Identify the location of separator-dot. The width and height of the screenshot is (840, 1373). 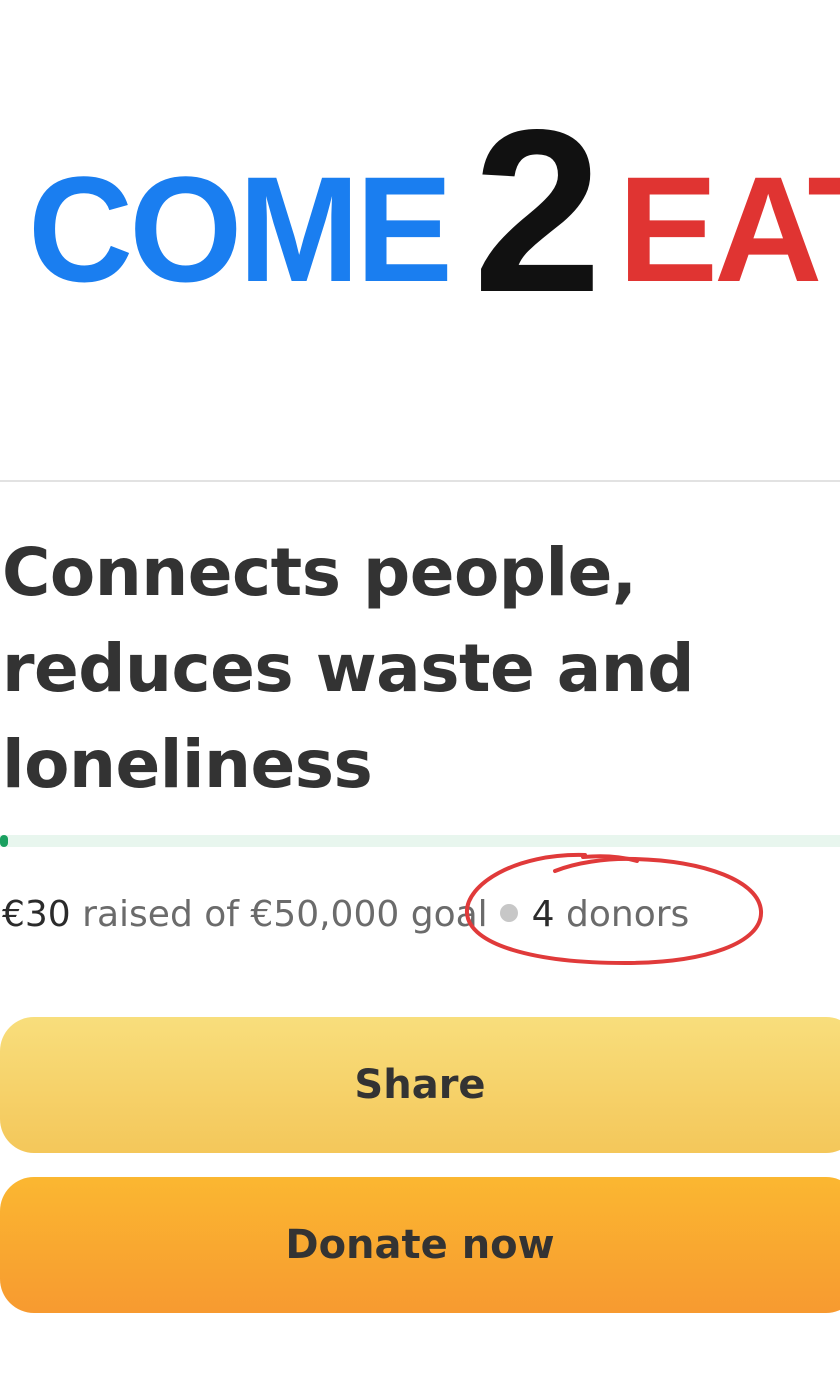
(508, 913).